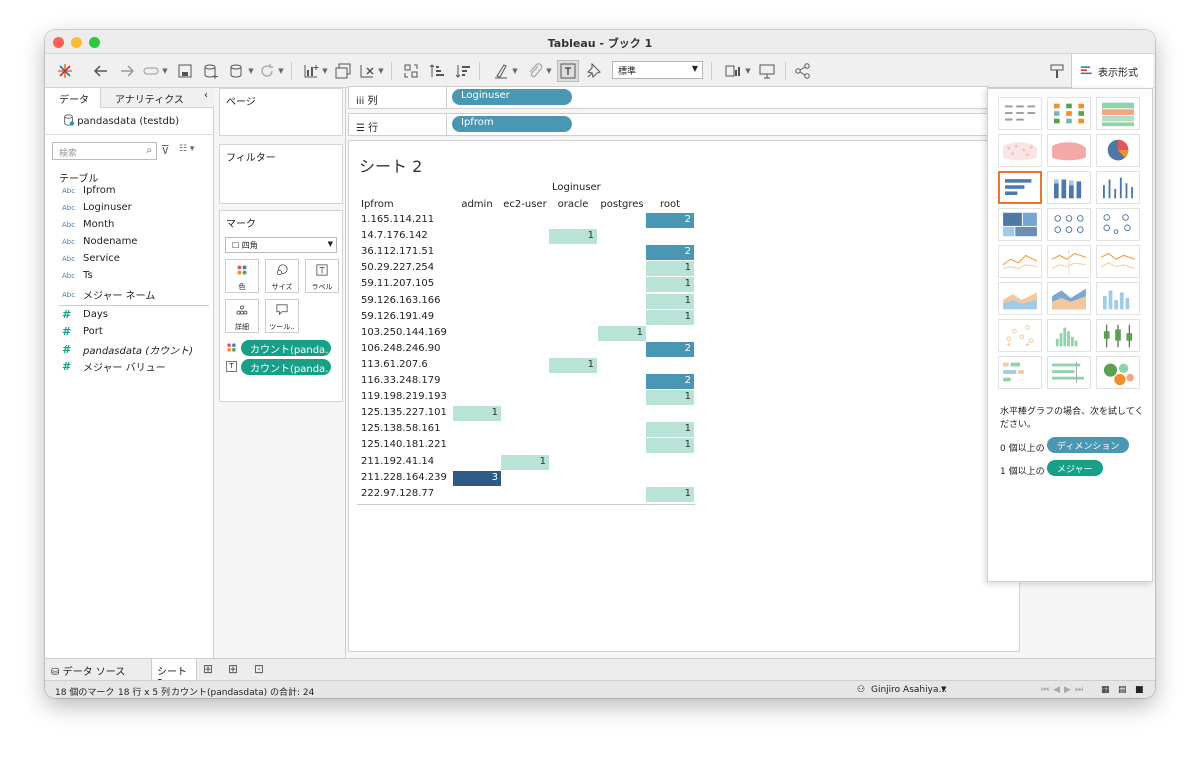 This screenshot has width=1200, height=758. What do you see at coordinates (1118, 372) in the screenshot?
I see `show-me-packed-bubbles-icon` at bounding box center [1118, 372].